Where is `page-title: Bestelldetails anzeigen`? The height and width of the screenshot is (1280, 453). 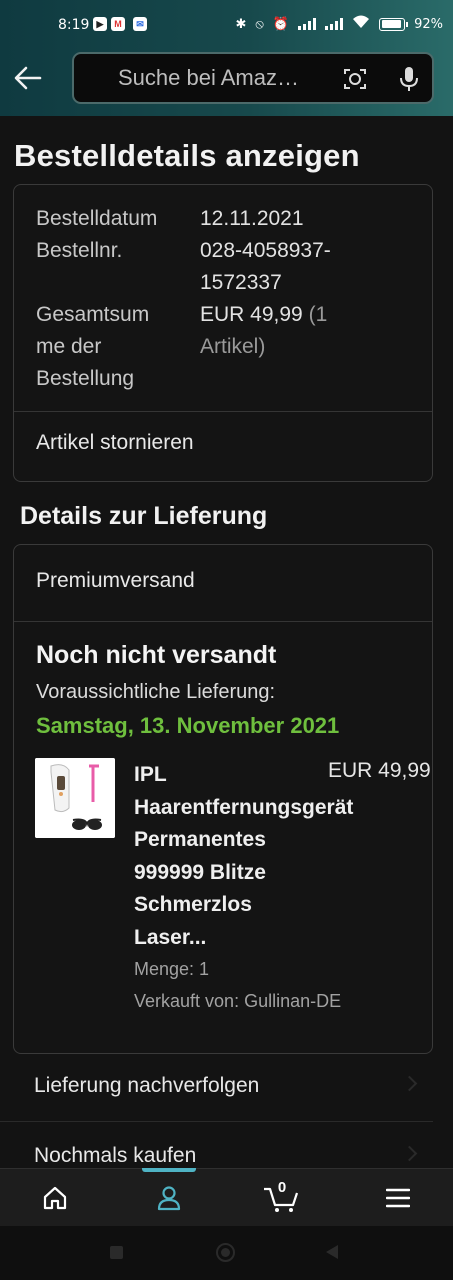
page-title: Bestelldetails anzeigen is located at coordinates (187, 155).